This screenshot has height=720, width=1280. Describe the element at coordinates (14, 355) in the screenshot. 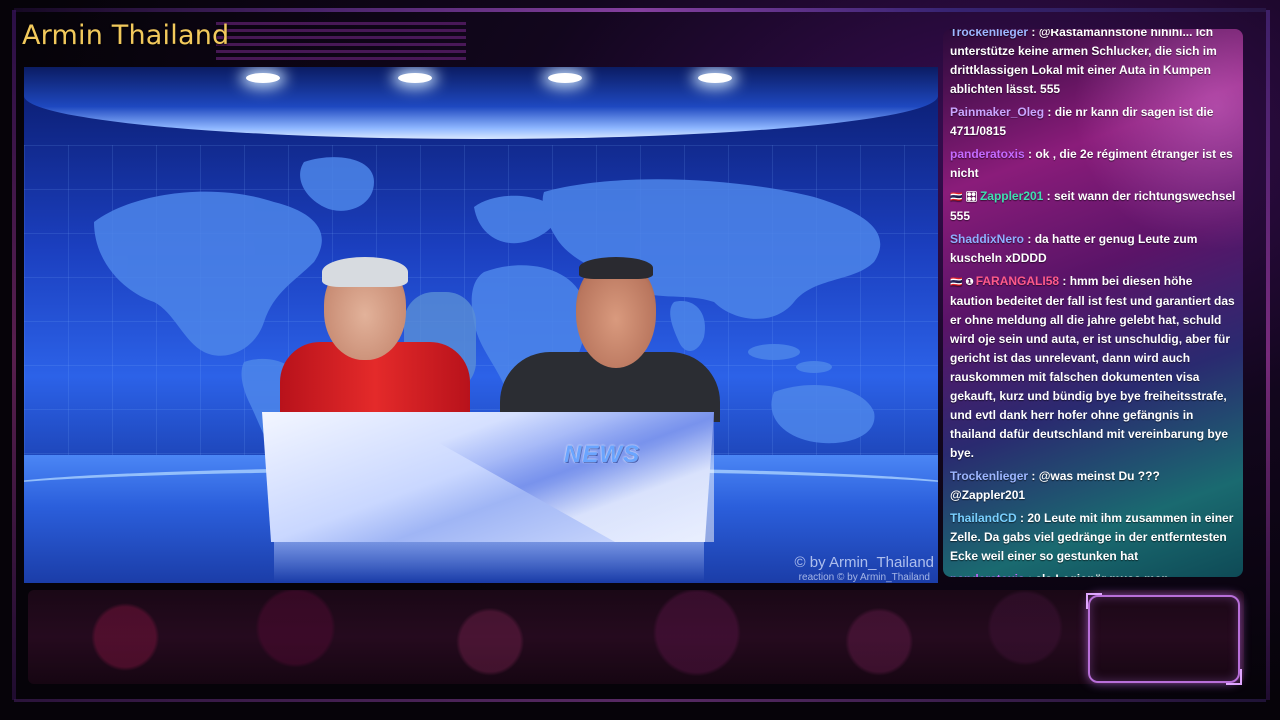

I see `frame-border-left` at that location.